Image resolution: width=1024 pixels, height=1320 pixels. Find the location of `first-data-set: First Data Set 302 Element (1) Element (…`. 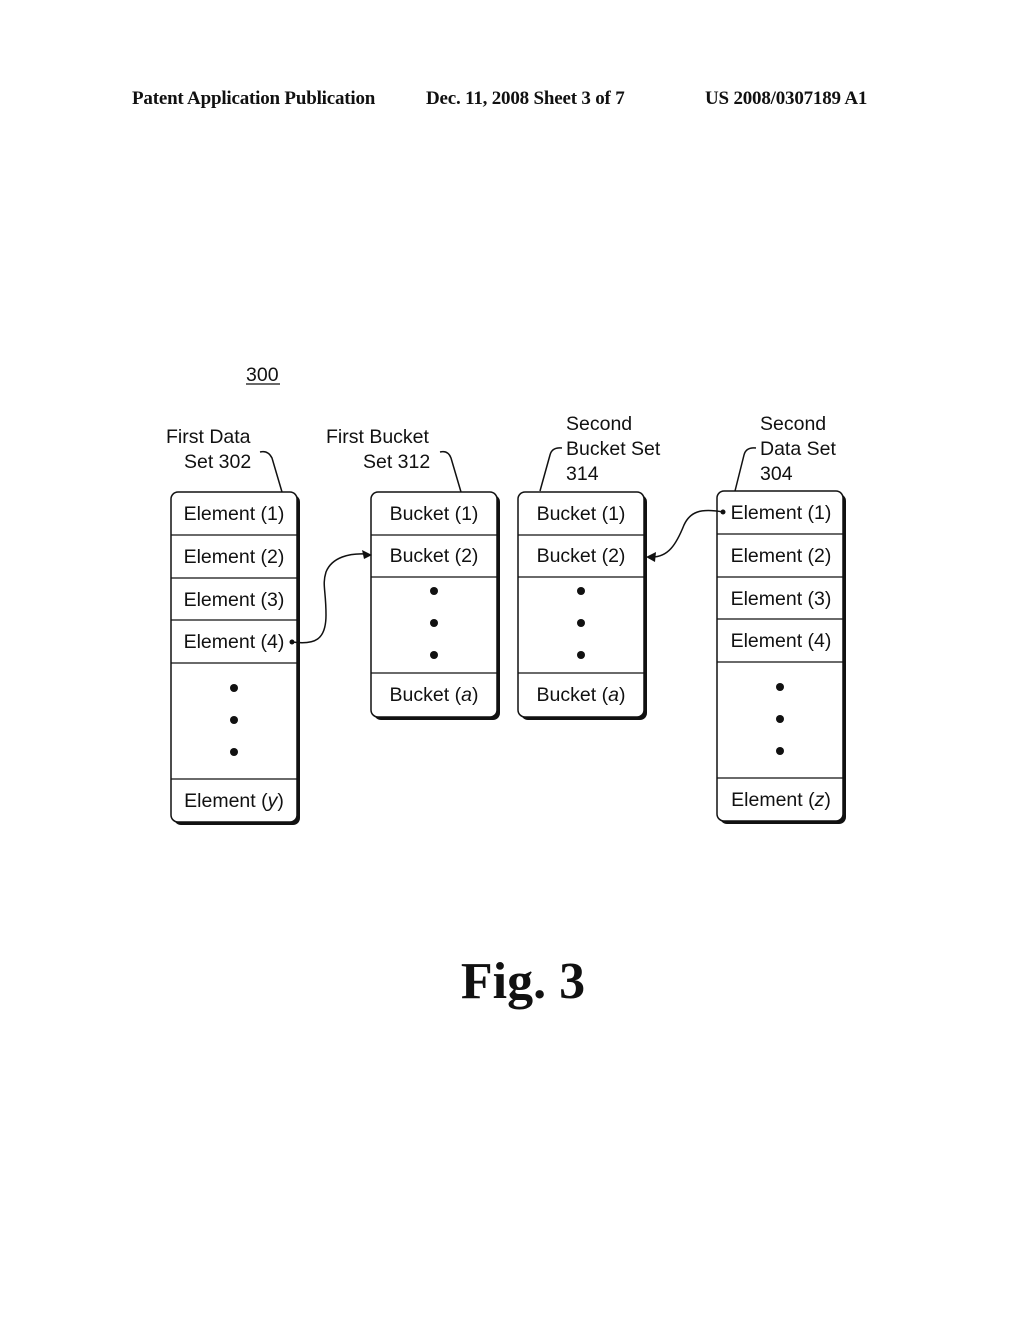

first-data-set: First Data Set 302 Element (1) Element (… is located at coordinates (233, 625).